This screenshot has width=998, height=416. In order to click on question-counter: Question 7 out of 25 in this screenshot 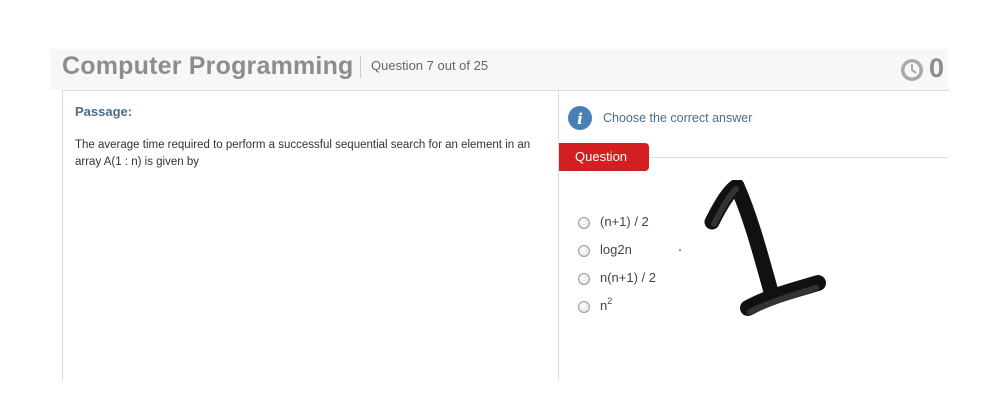, I will do `click(430, 65)`.